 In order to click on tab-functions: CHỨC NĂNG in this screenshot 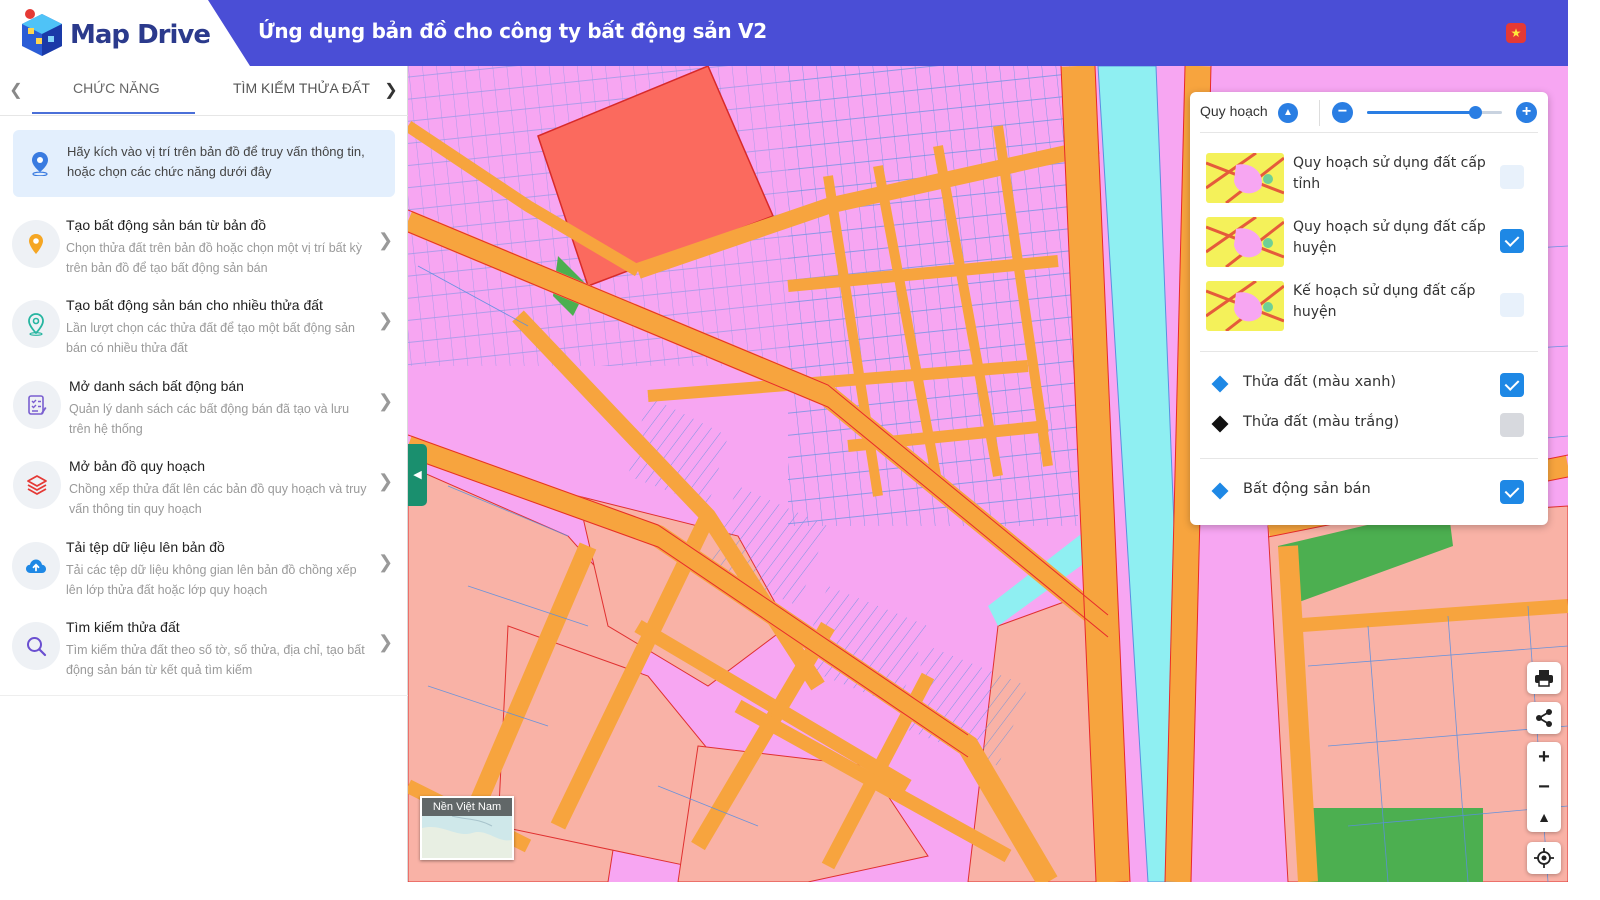, I will do `click(116, 88)`.